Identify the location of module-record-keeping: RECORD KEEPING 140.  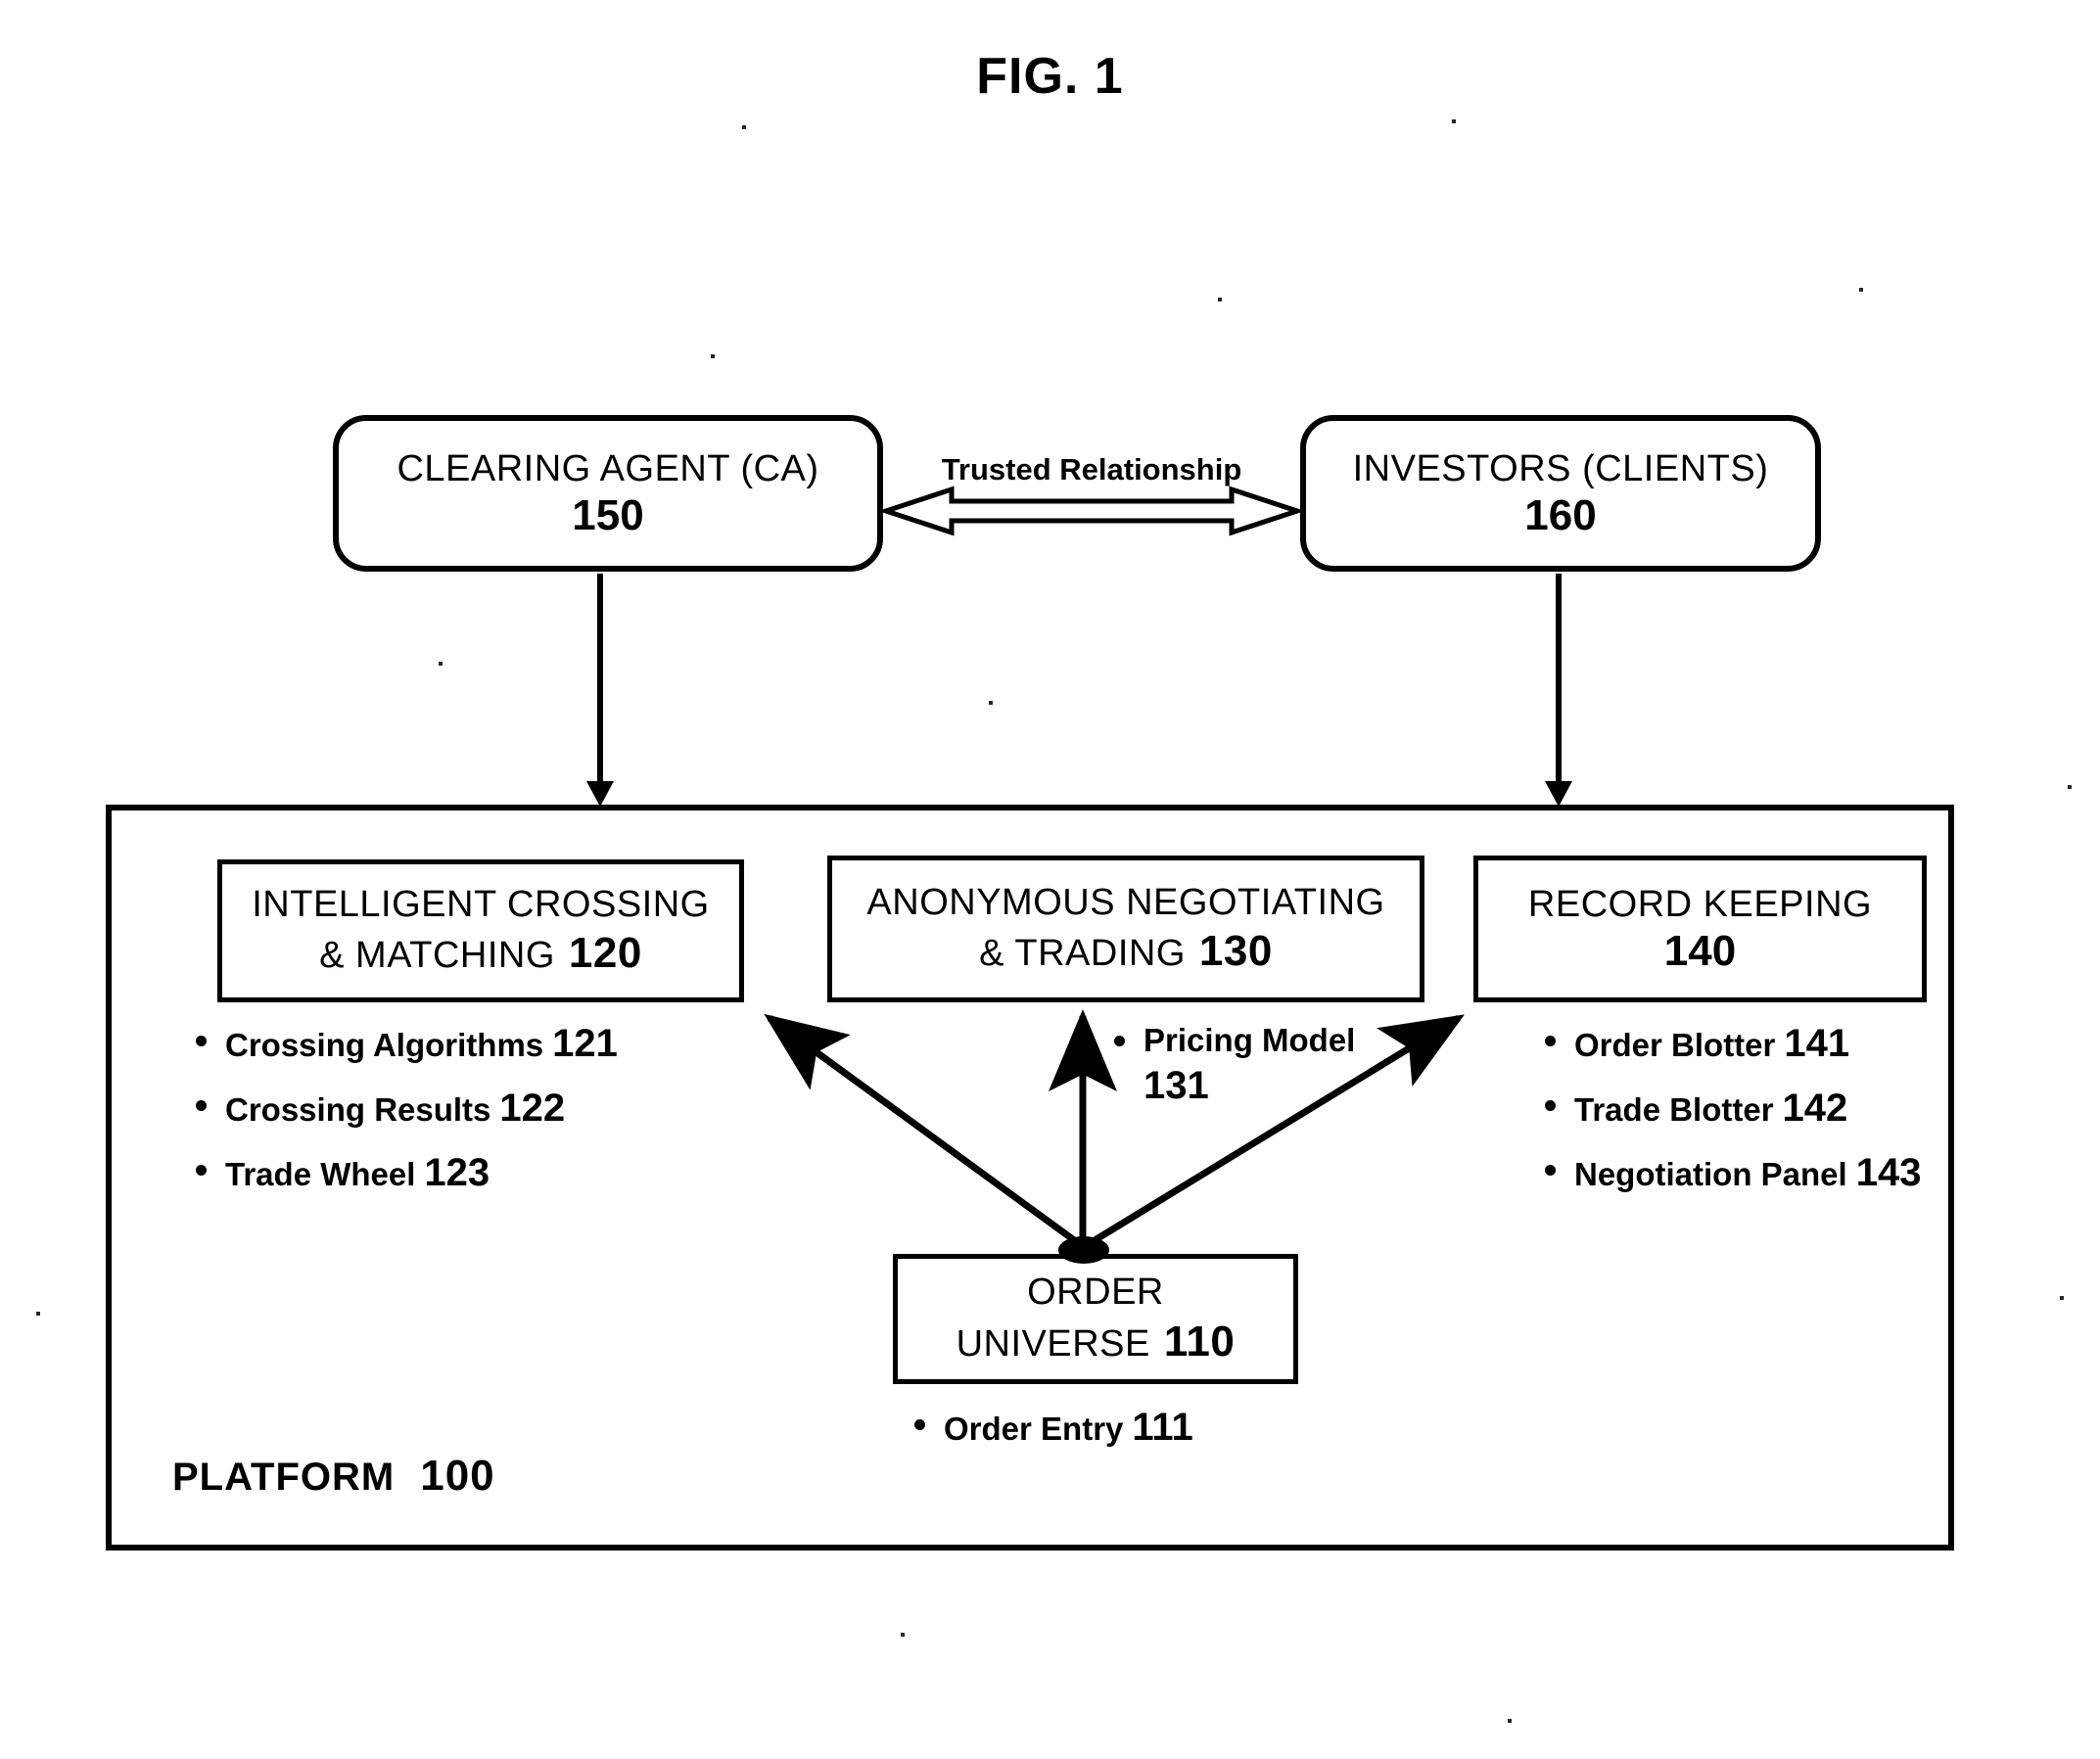
(1700, 929).